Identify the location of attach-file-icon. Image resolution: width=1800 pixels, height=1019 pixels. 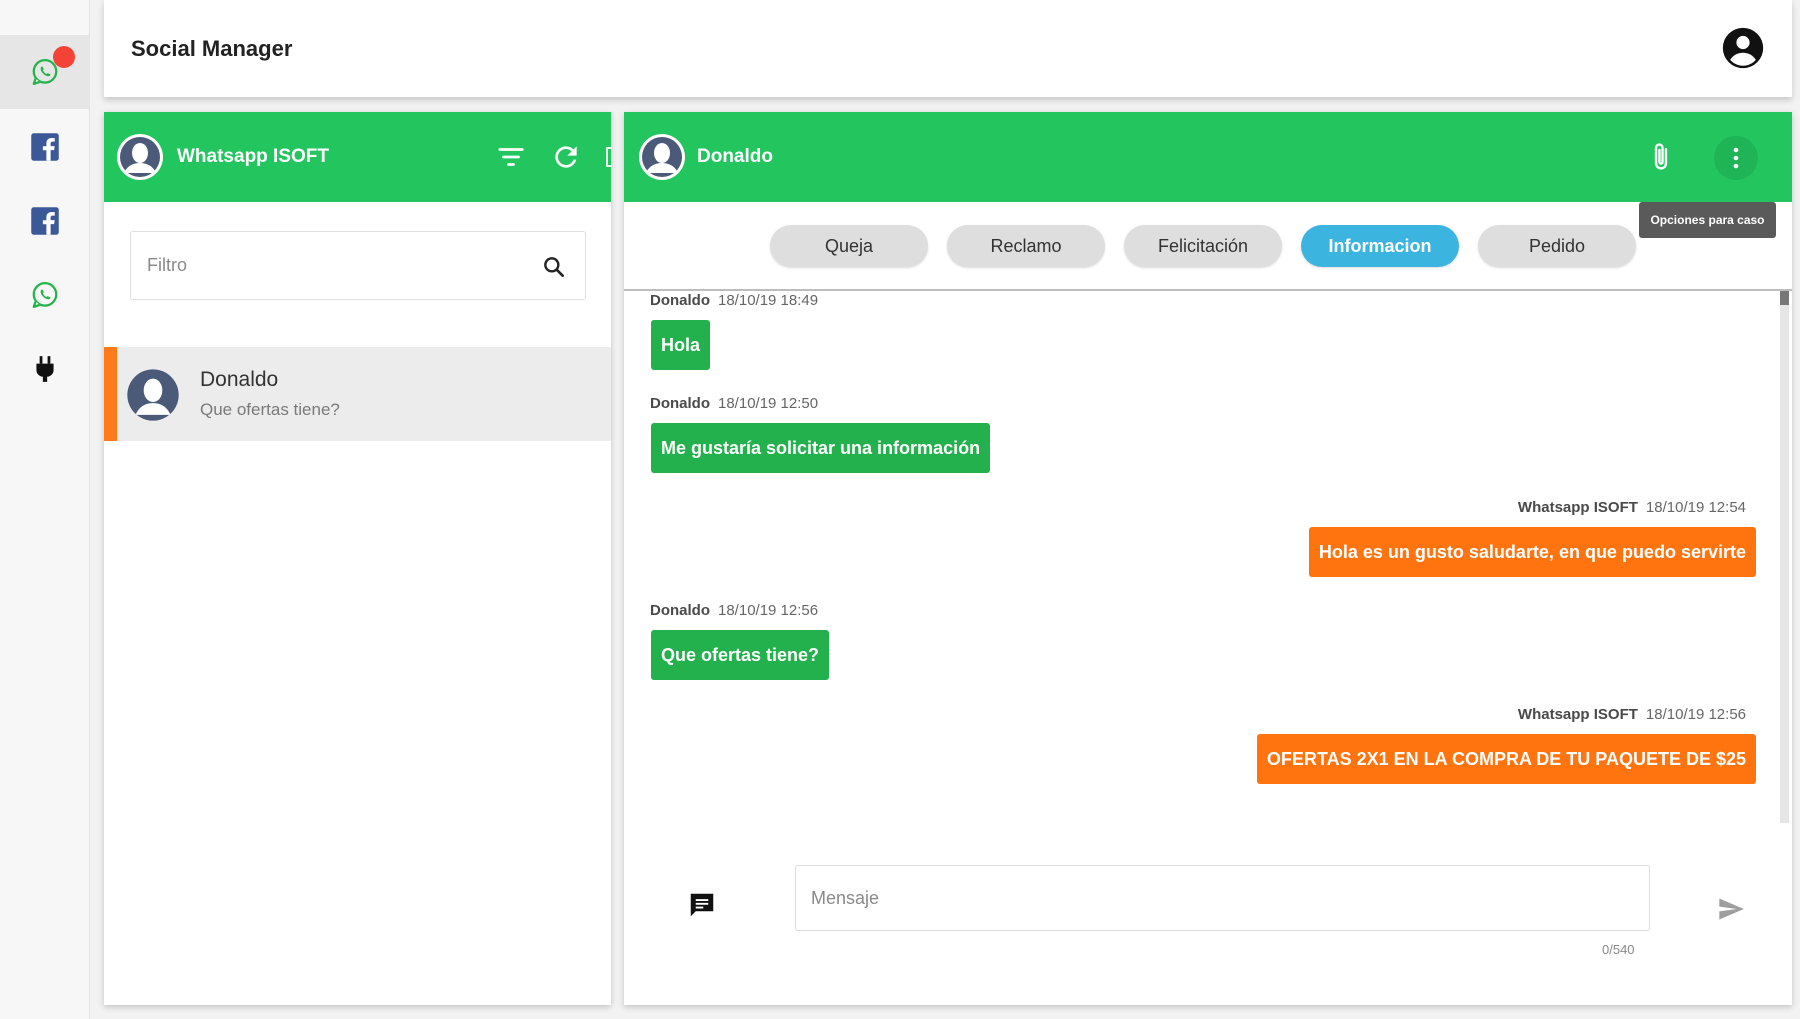
(1661, 157).